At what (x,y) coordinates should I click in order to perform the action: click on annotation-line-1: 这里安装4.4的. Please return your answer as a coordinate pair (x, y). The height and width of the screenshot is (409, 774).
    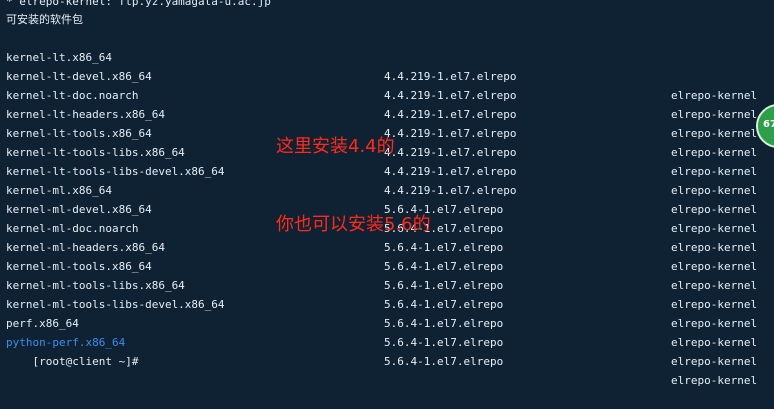
    Looking at the image, I should click on (335, 146).